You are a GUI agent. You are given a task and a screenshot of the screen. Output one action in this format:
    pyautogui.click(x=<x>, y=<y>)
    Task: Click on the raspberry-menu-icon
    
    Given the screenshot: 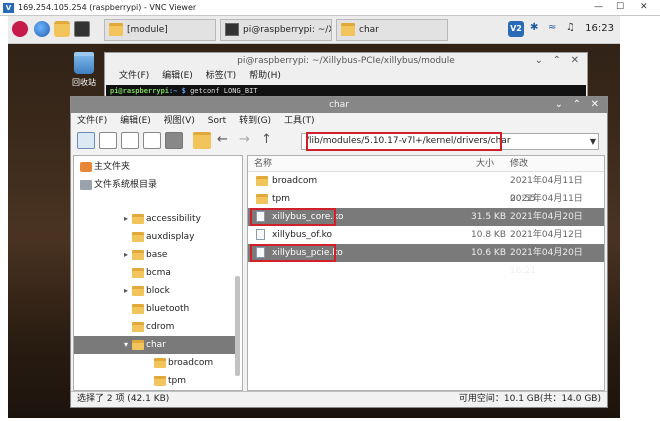 What is the action you would take?
    pyautogui.click(x=20, y=29)
    